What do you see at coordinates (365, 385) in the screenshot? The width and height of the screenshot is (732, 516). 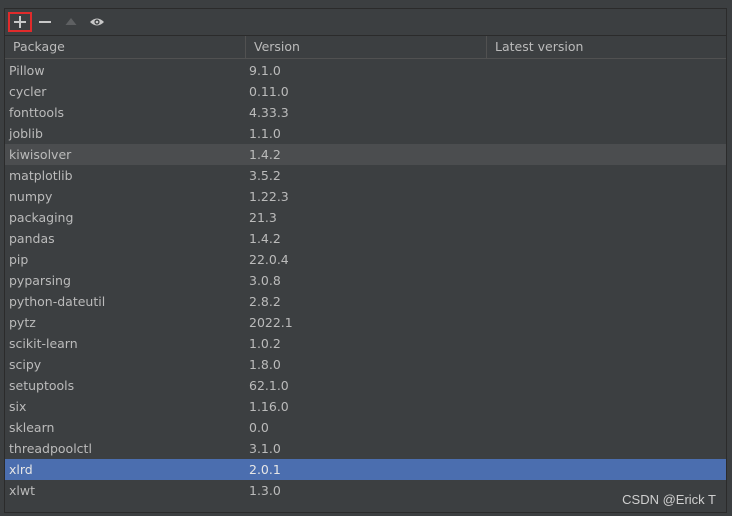 I see `table-row: setuptools 62.1.0` at bounding box center [365, 385].